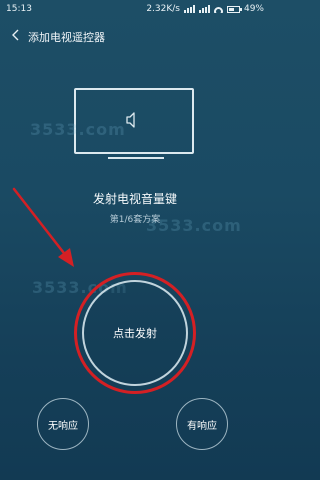 The image size is (320, 480). Describe the element at coordinates (163, 9) in the screenshot. I see `network-speed: 2.32K/s` at that location.